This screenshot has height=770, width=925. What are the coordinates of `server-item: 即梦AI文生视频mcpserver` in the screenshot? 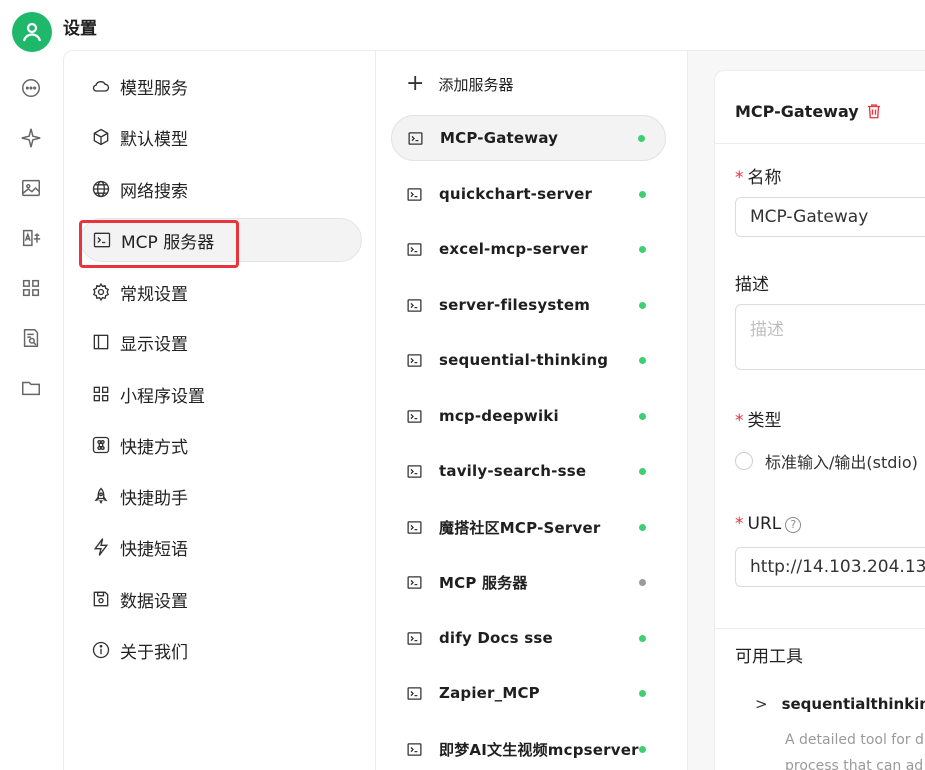 It's located at (528, 748).